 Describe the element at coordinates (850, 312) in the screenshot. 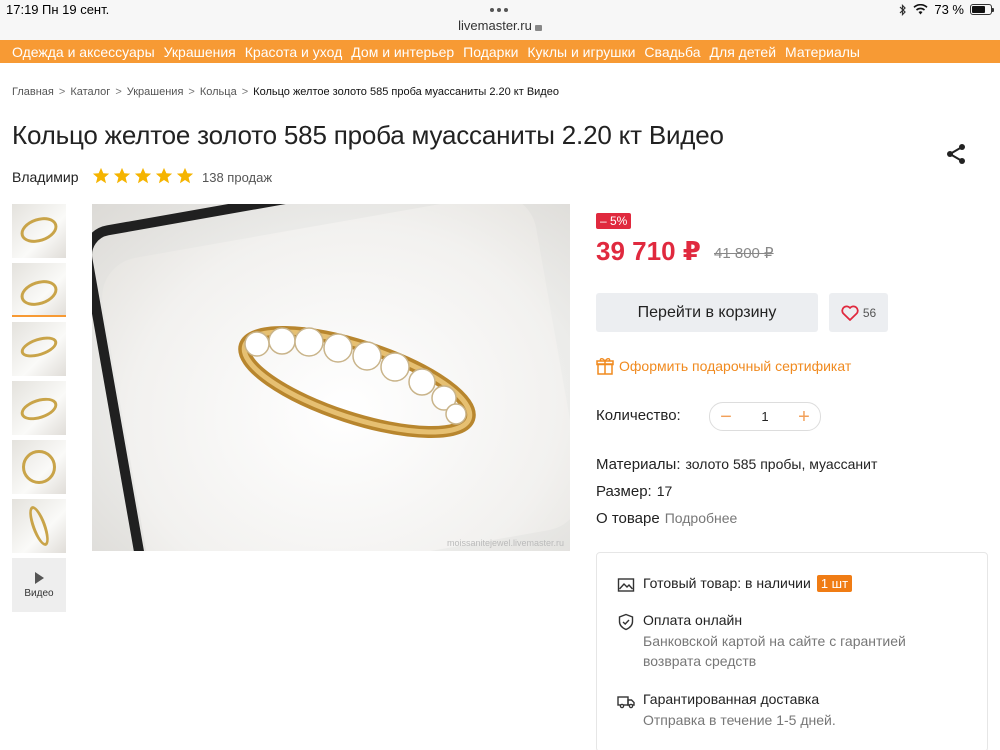

I see `heart-icon` at that location.